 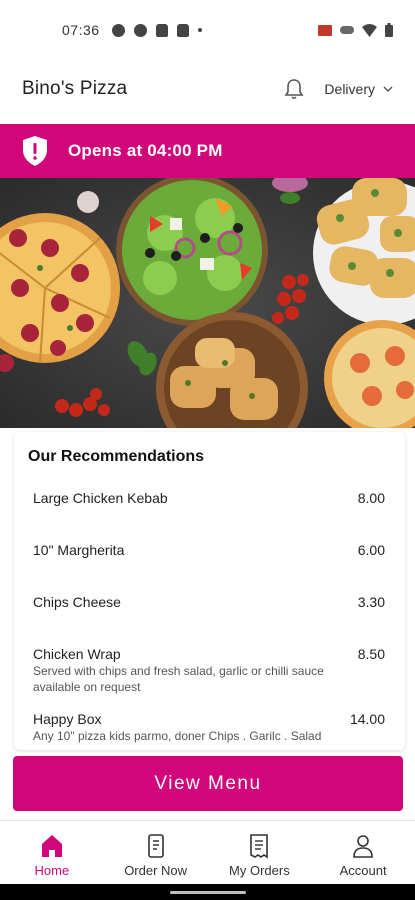 I want to click on garlic-bulb, so click(x=88, y=202).